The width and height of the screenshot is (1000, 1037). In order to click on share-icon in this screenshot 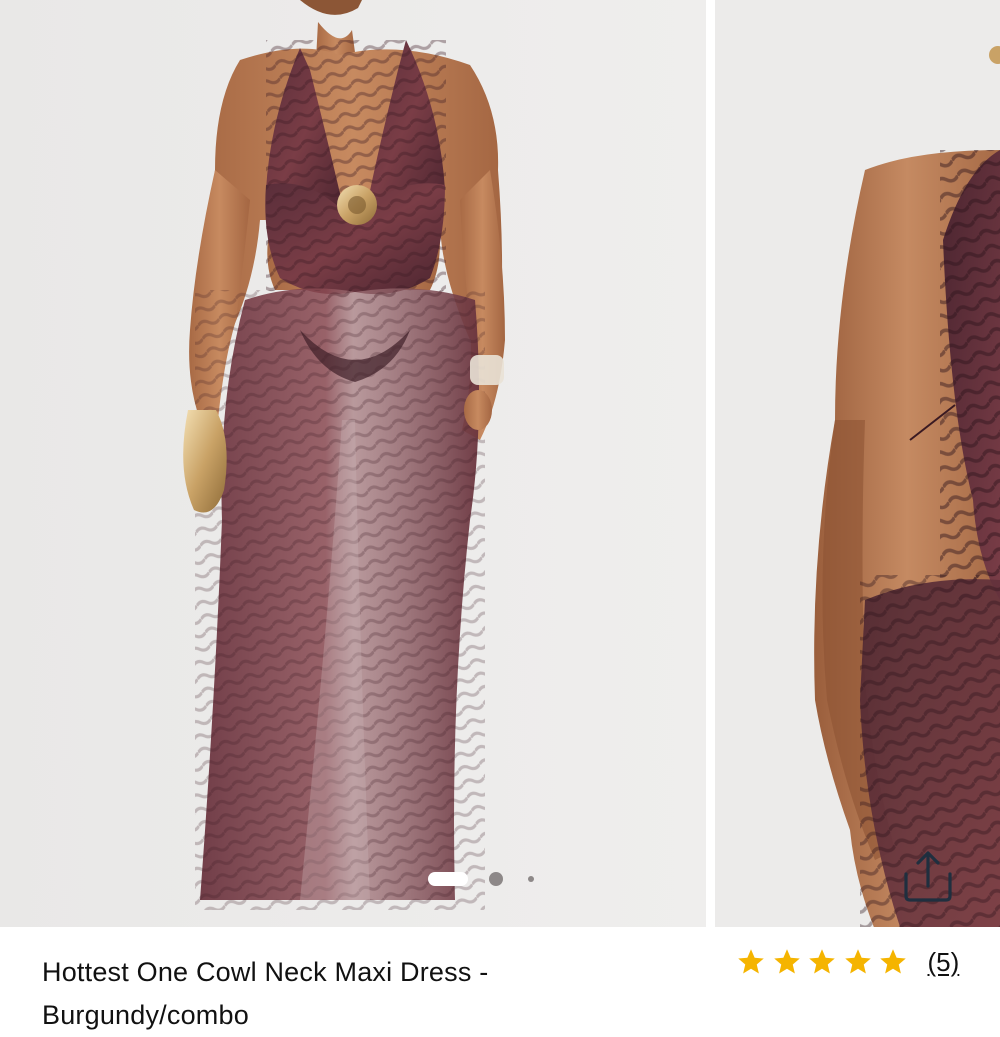, I will do `click(928, 876)`.